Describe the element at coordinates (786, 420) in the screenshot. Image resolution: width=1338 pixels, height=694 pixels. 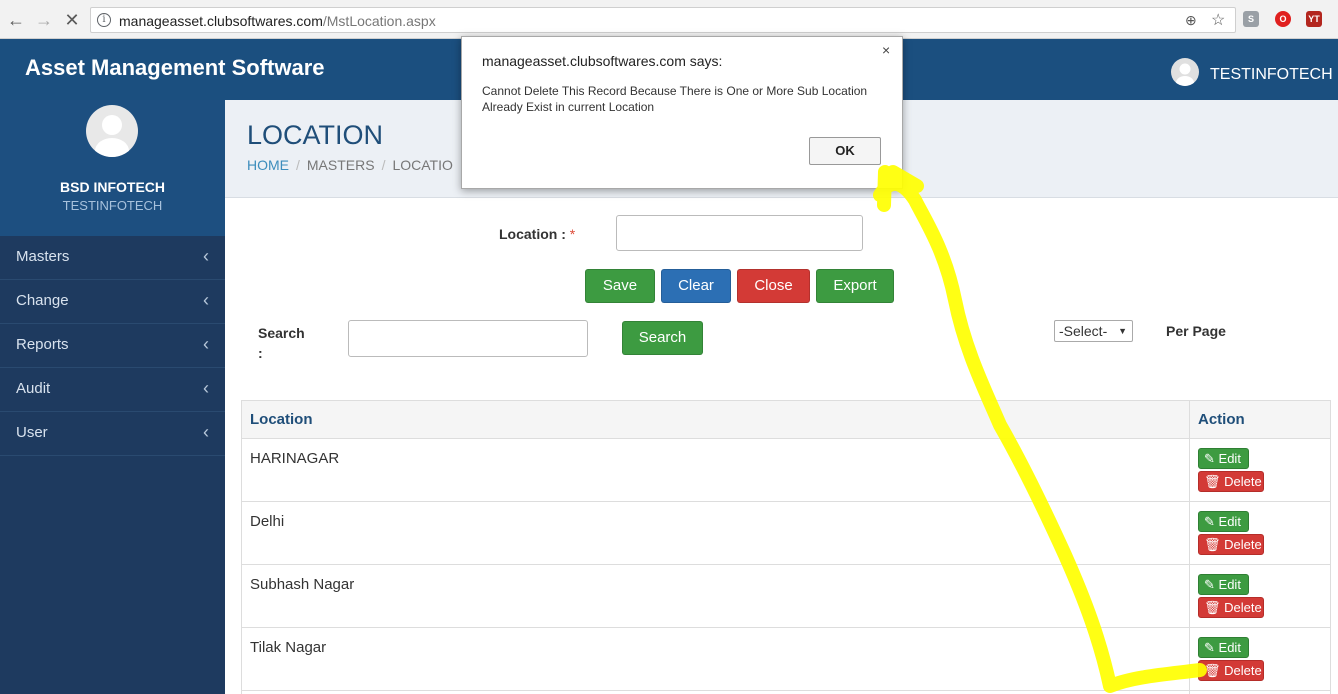
I see `table-header: Location Action` at that location.